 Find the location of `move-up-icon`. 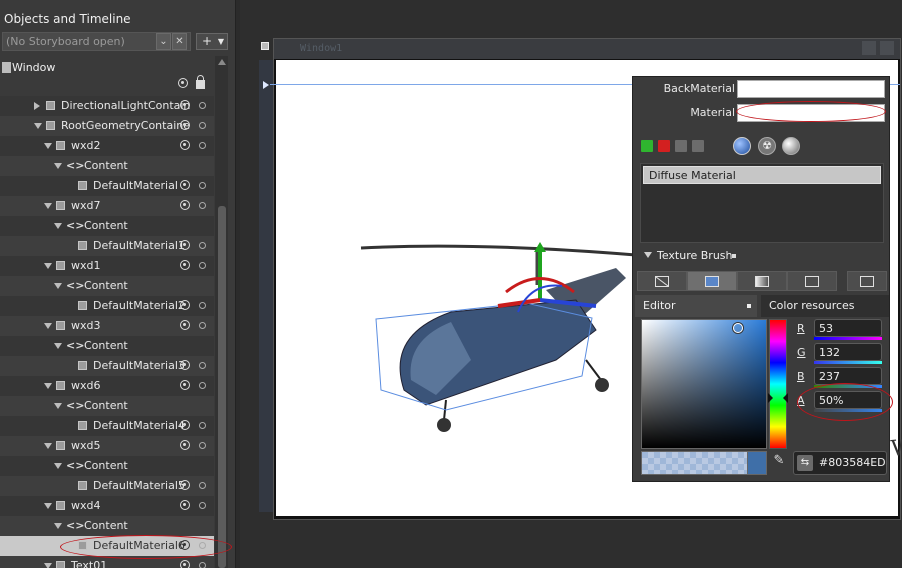

move-up-icon is located at coordinates (681, 146).